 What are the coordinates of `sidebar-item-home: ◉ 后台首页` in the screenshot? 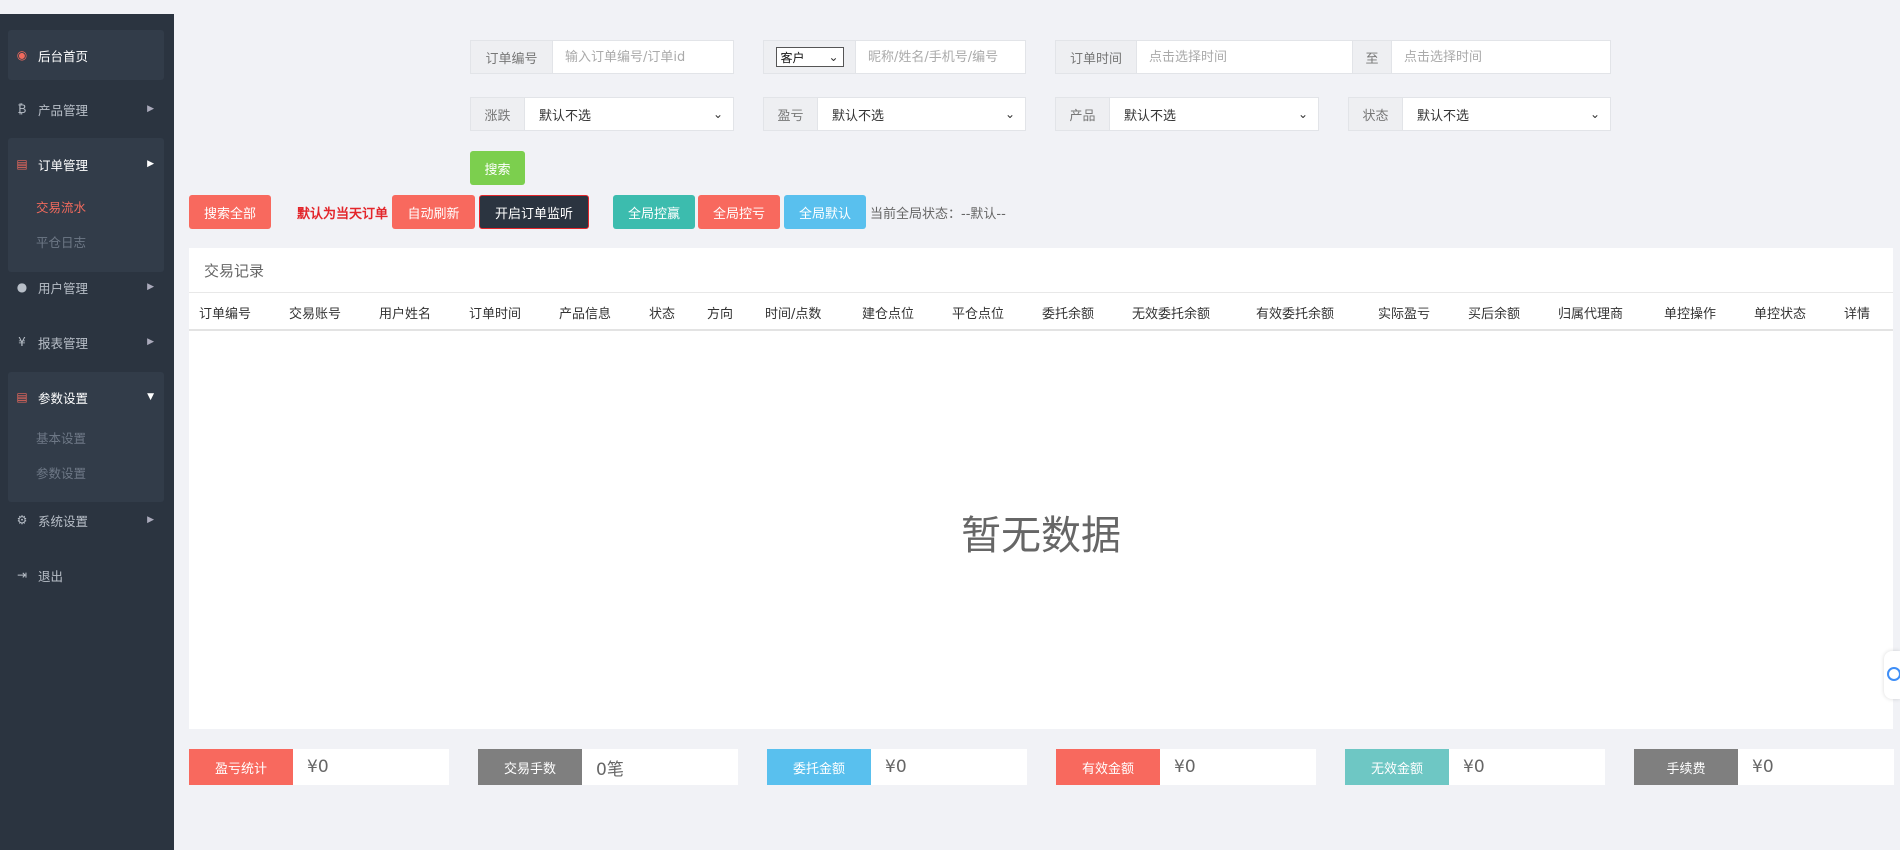 It's located at (87, 55).